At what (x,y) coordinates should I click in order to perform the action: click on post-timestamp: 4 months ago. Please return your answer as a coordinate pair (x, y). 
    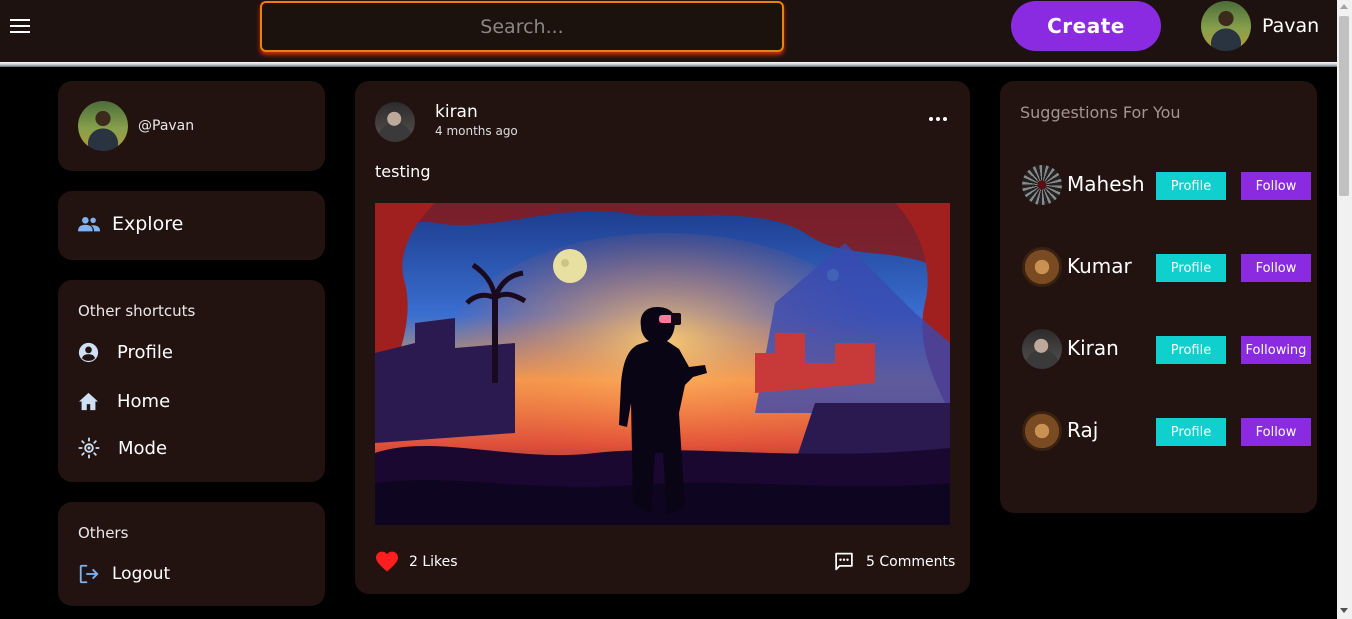
    Looking at the image, I should click on (476, 131).